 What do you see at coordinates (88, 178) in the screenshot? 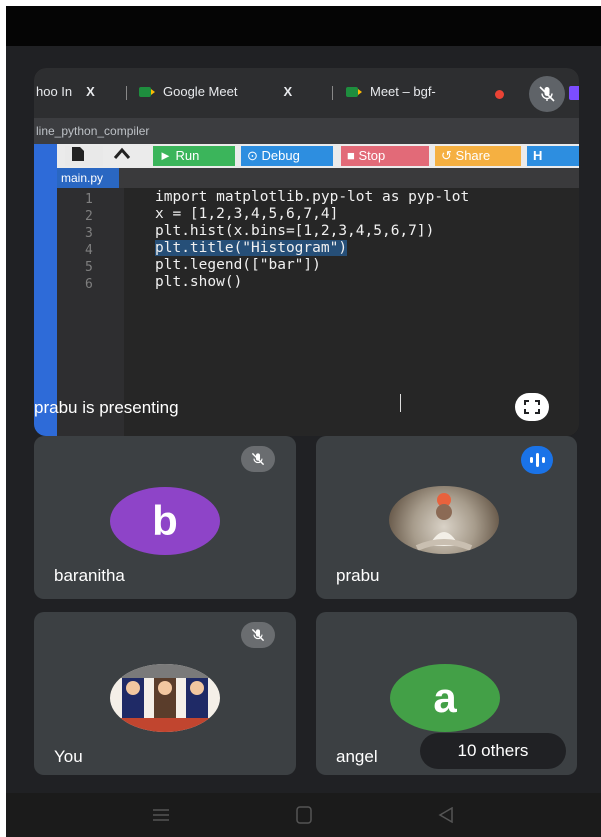
I see `file-tab-main-py: main.py` at bounding box center [88, 178].